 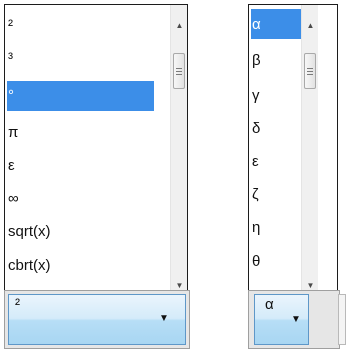 What do you see at coordinates (80, 131) in the screenshot?
I see `list-item: π` at bounding box center [80, 131].